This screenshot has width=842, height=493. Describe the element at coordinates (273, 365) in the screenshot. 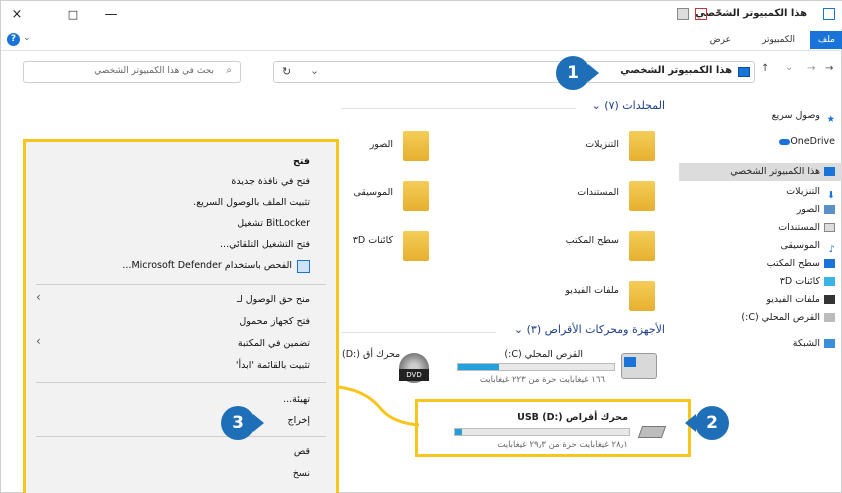

I see `menu-item-pin-start: تثبيت بالقائمة 'ابدأ'` at that location.